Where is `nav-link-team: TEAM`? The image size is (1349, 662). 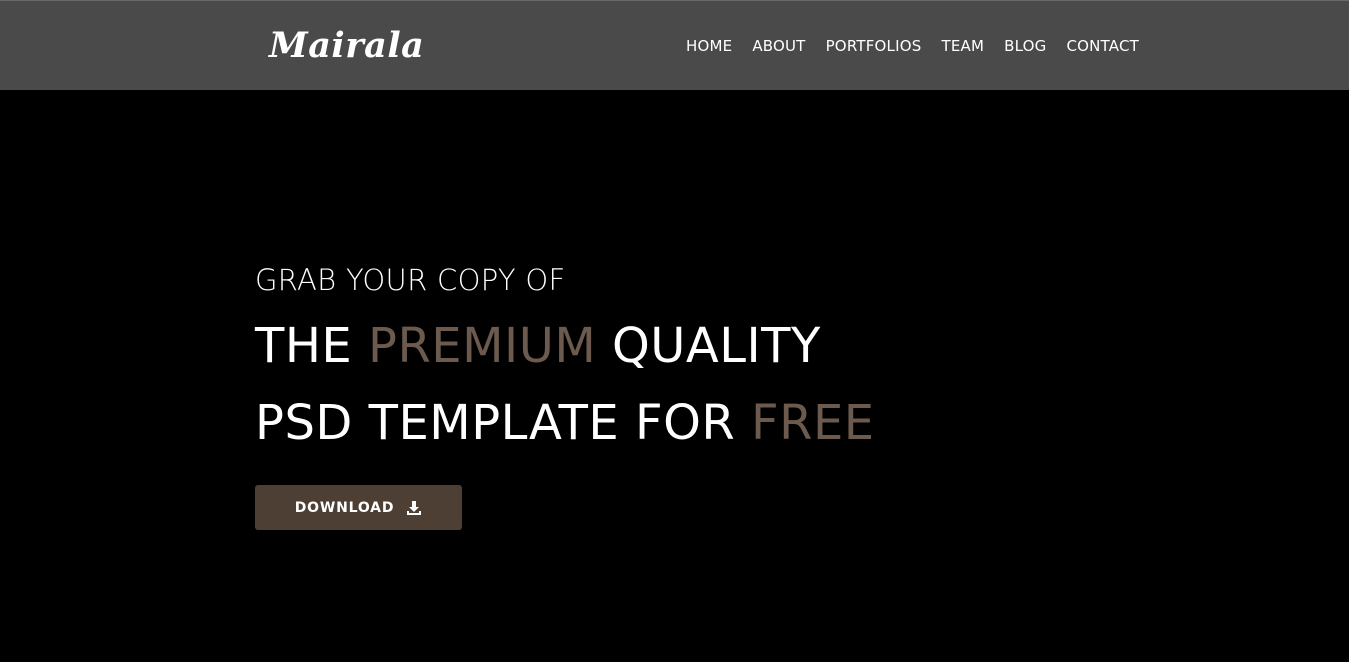 nav-link-team: TEAM is located at coordinates (962, 46).